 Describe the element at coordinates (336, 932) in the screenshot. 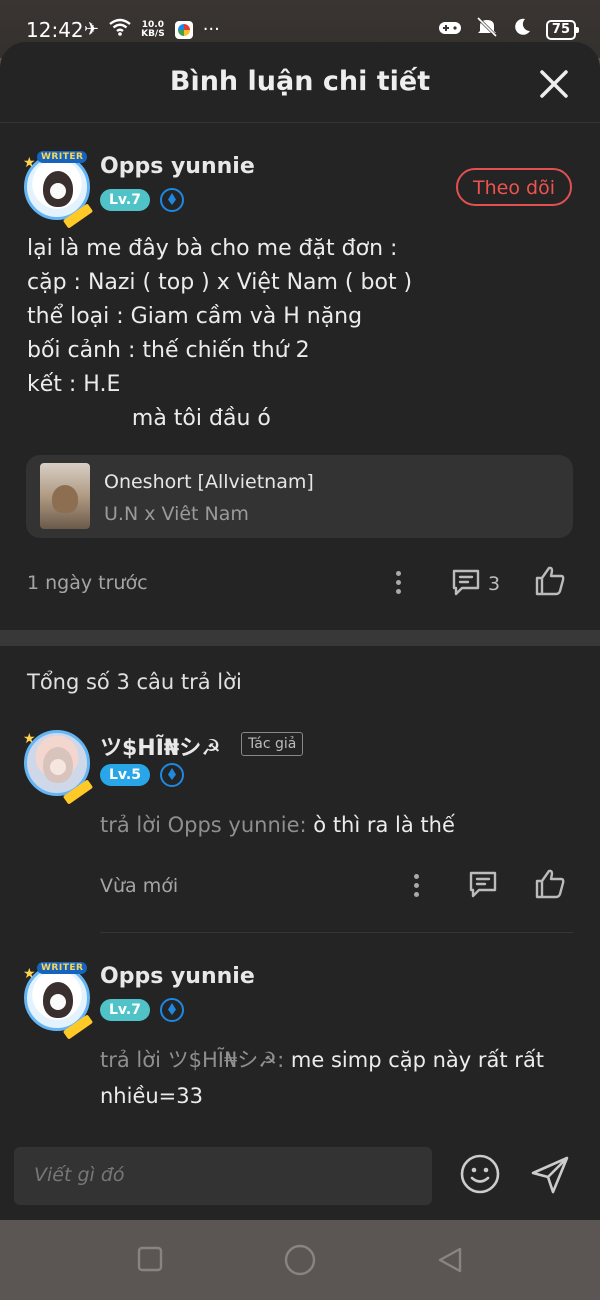

I see `reply-divider` at that location.